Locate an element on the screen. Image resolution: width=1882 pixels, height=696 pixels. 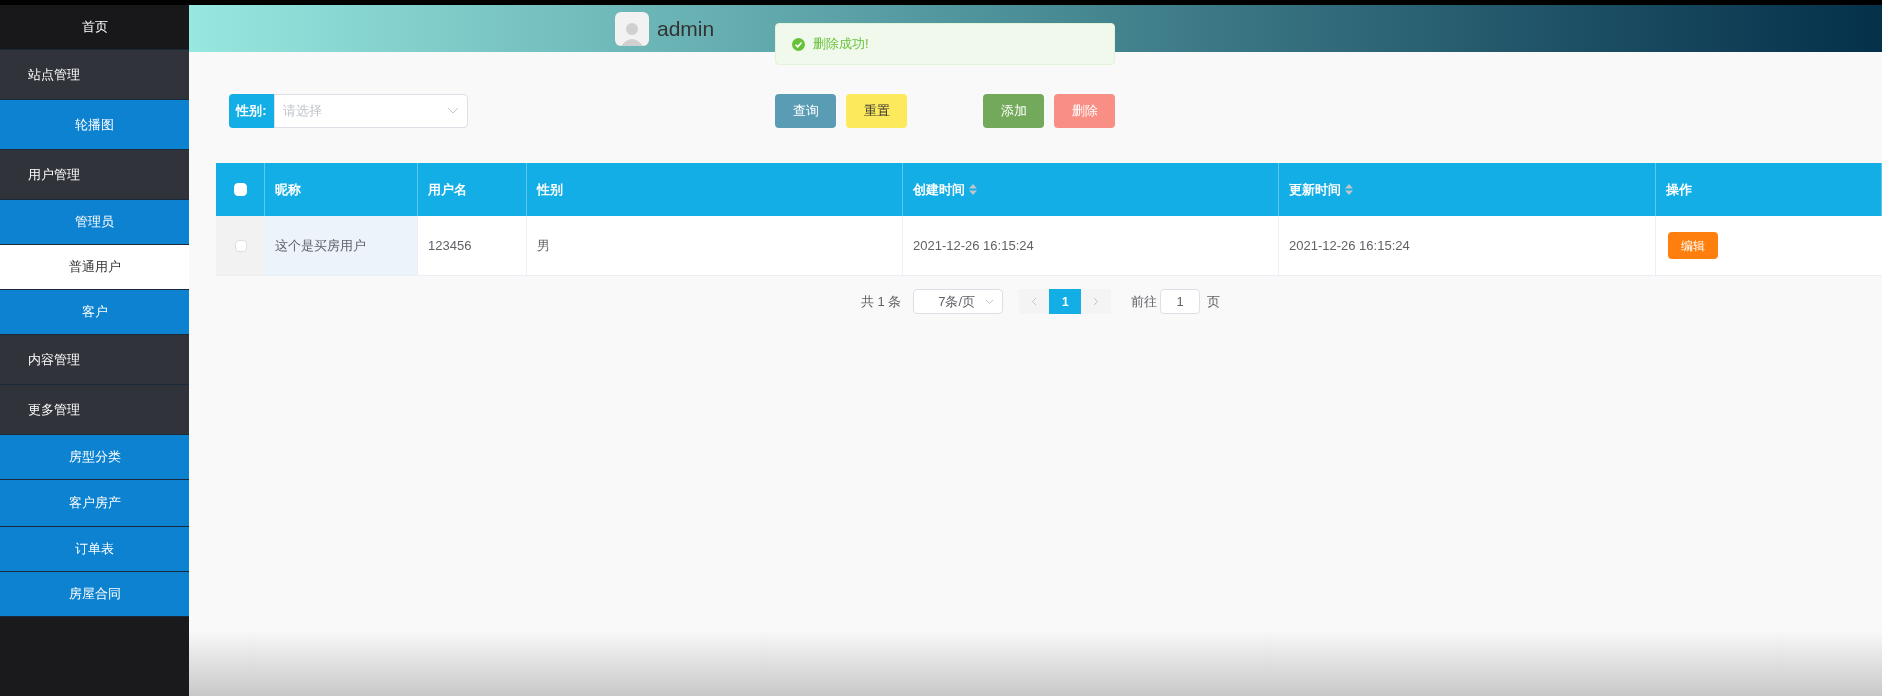
column-header: 更新时间 is located at coordinates (1467, 189).